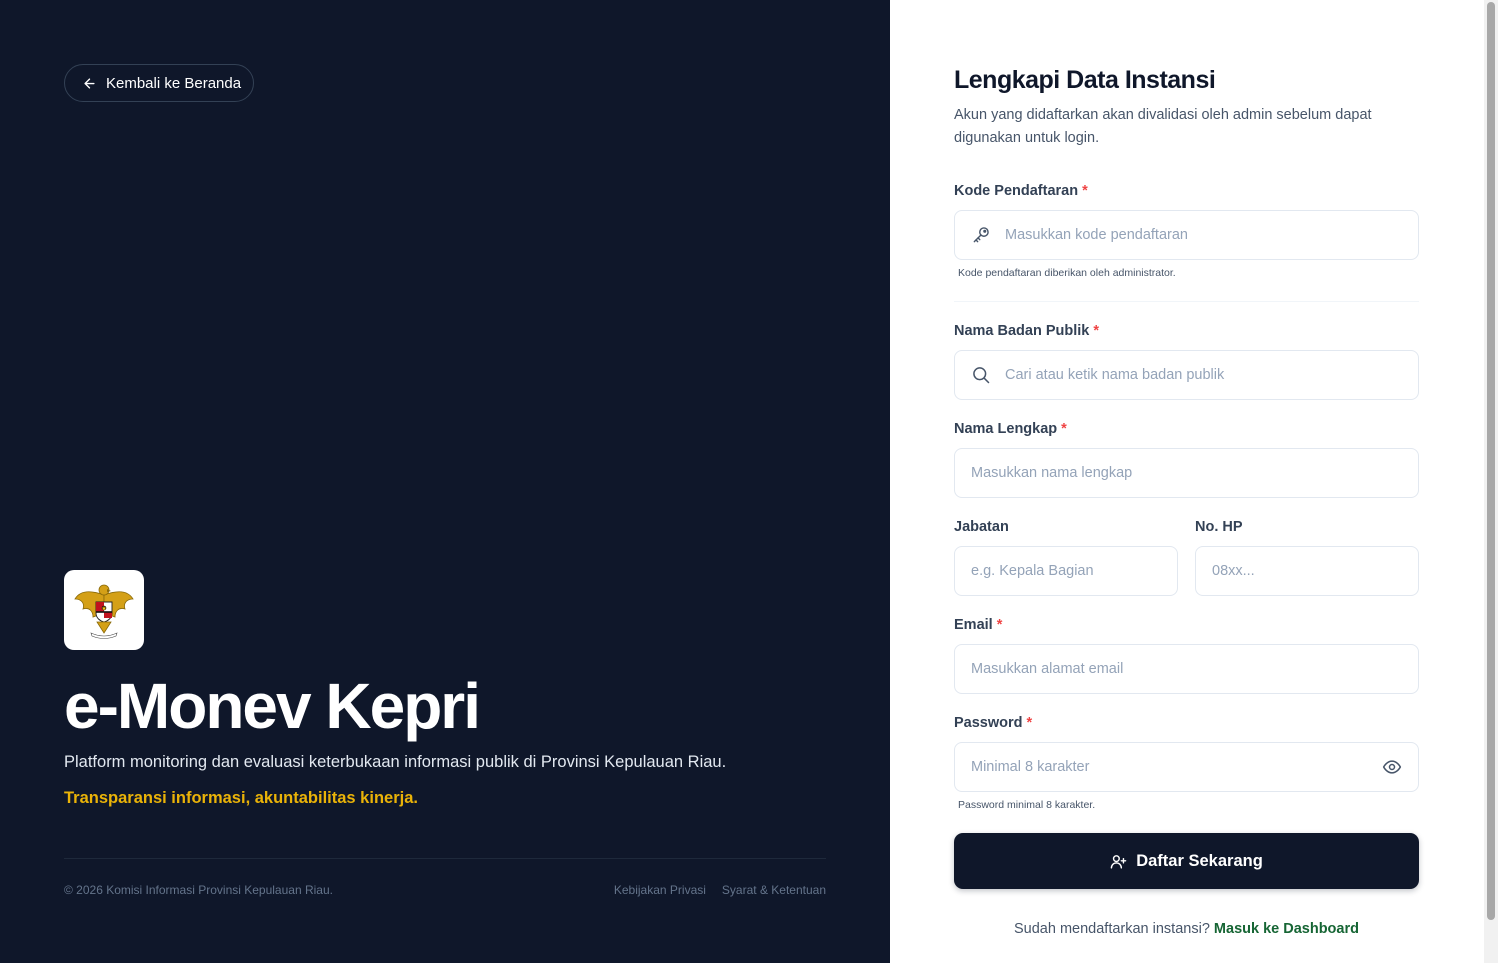 Image resolution: width=1498 pixels, height=963 pixels. What do you see at coordinates (1085, 80) in the screenshot?
I see `form-title: Lengkapi Data Instansi` at bounding box center [1085, 80].